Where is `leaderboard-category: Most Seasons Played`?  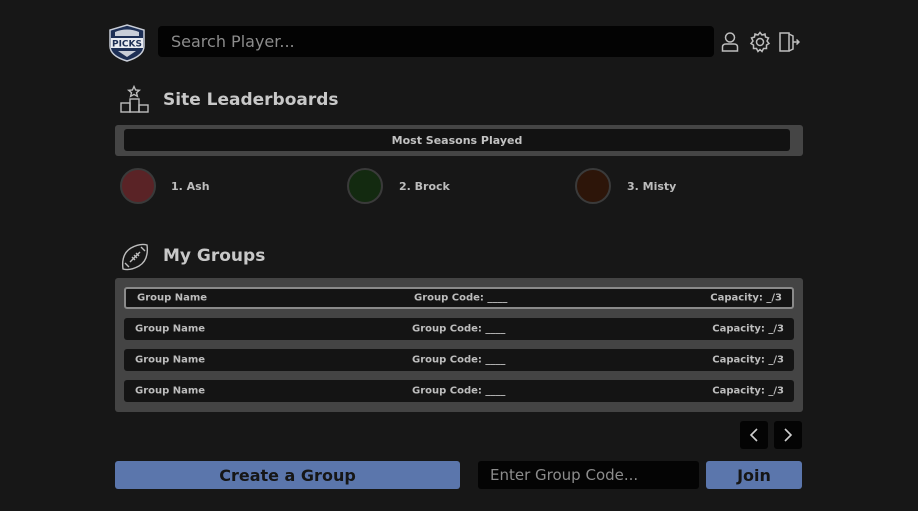 leaderboard-category: Most Seasons Played is located at coordinates (457, 140).